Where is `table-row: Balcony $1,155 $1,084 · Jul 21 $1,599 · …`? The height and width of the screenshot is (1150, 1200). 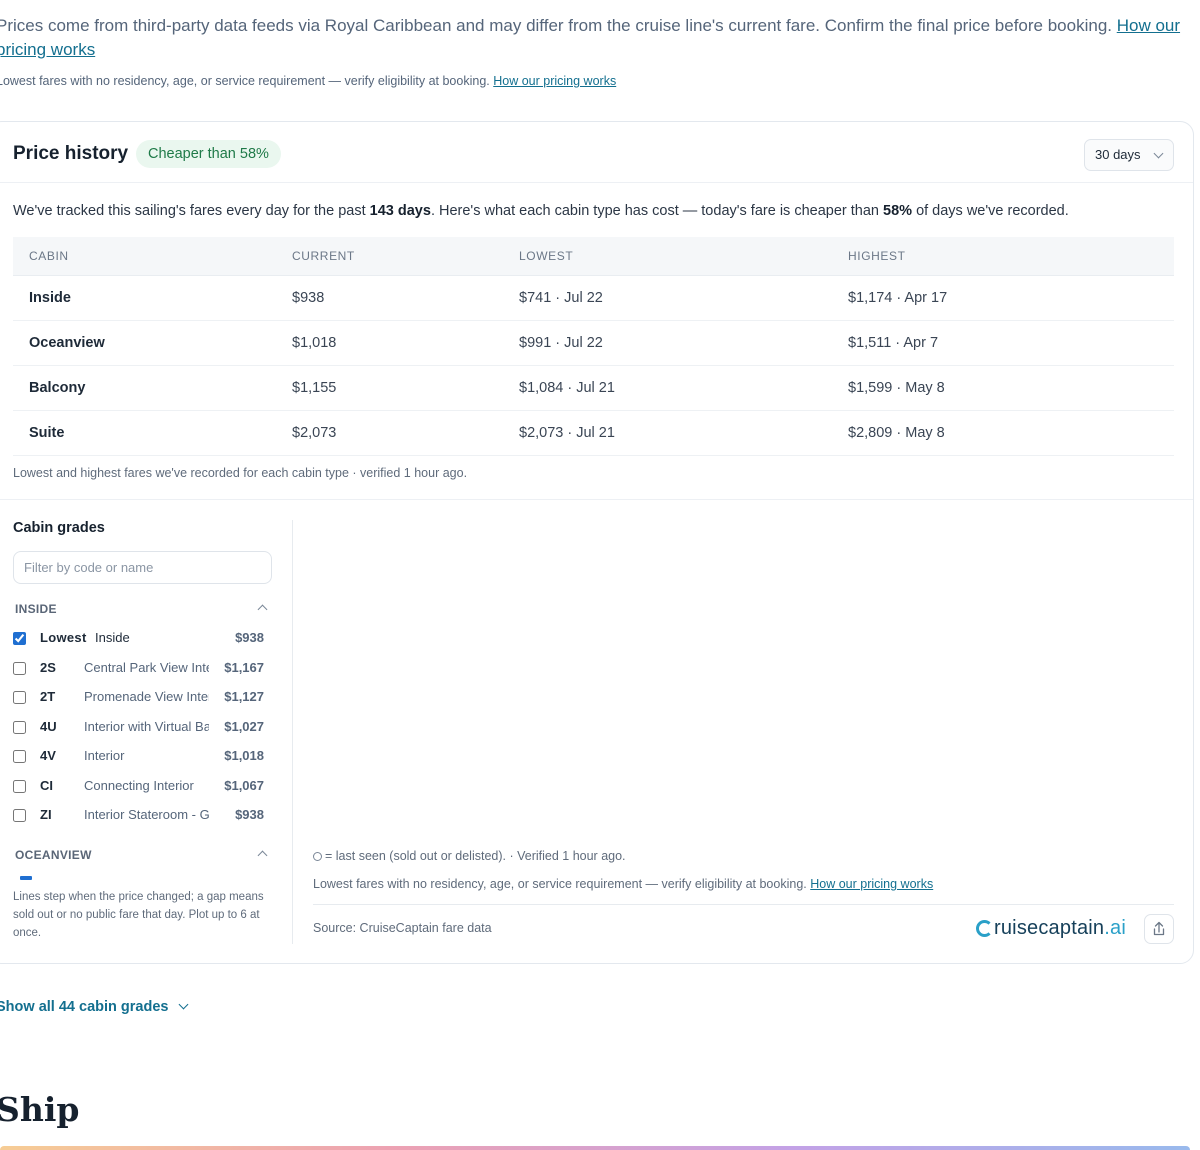 table-row: Balcony $1,155 $1,084 · Jul 21 $1,599 · … is located at coordinates (593, 388).